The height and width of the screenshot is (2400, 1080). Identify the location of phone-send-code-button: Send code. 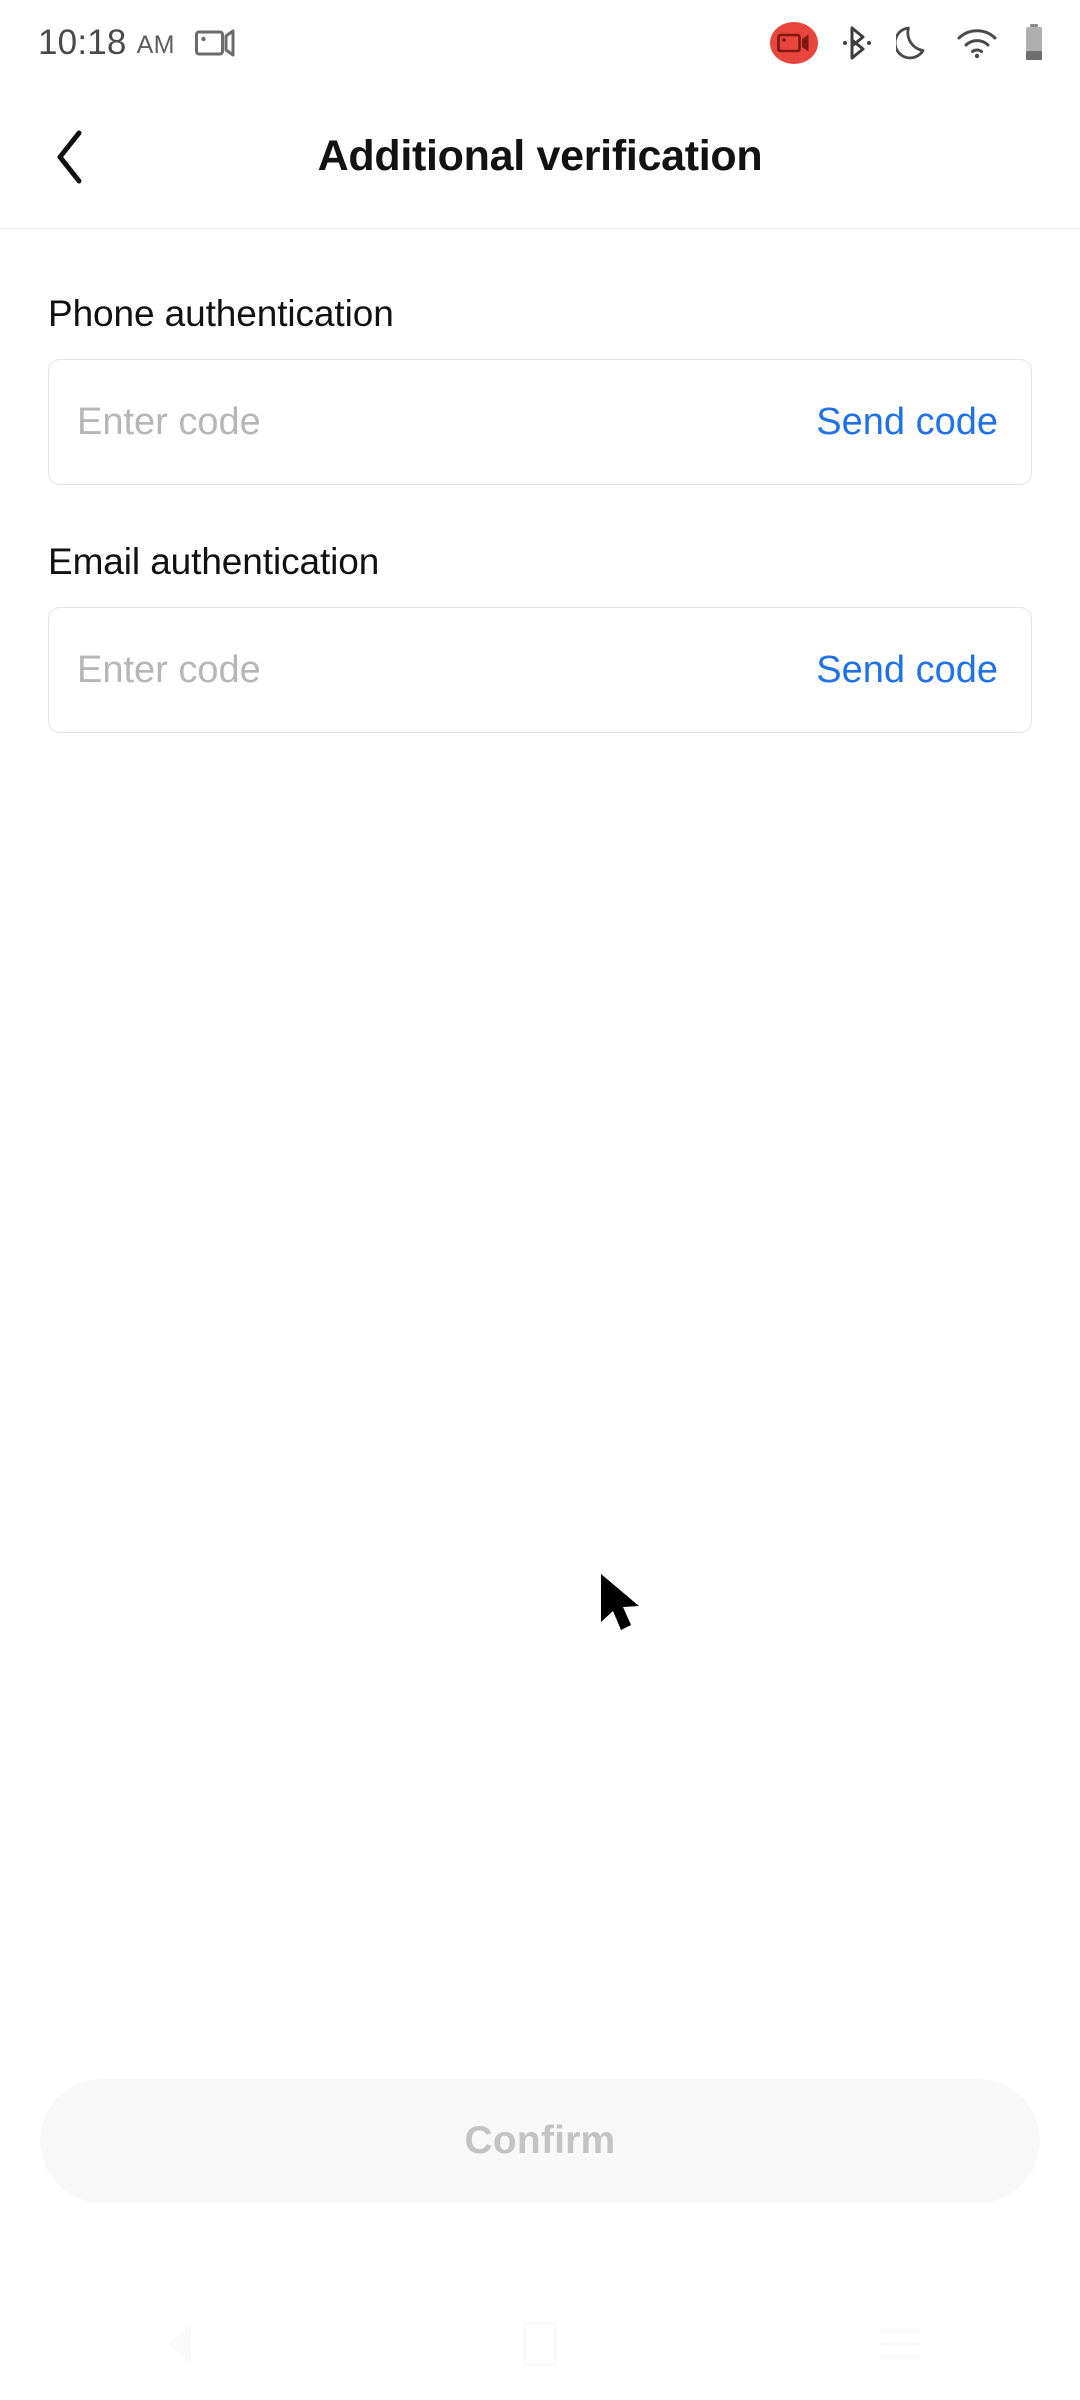
(897, 422).